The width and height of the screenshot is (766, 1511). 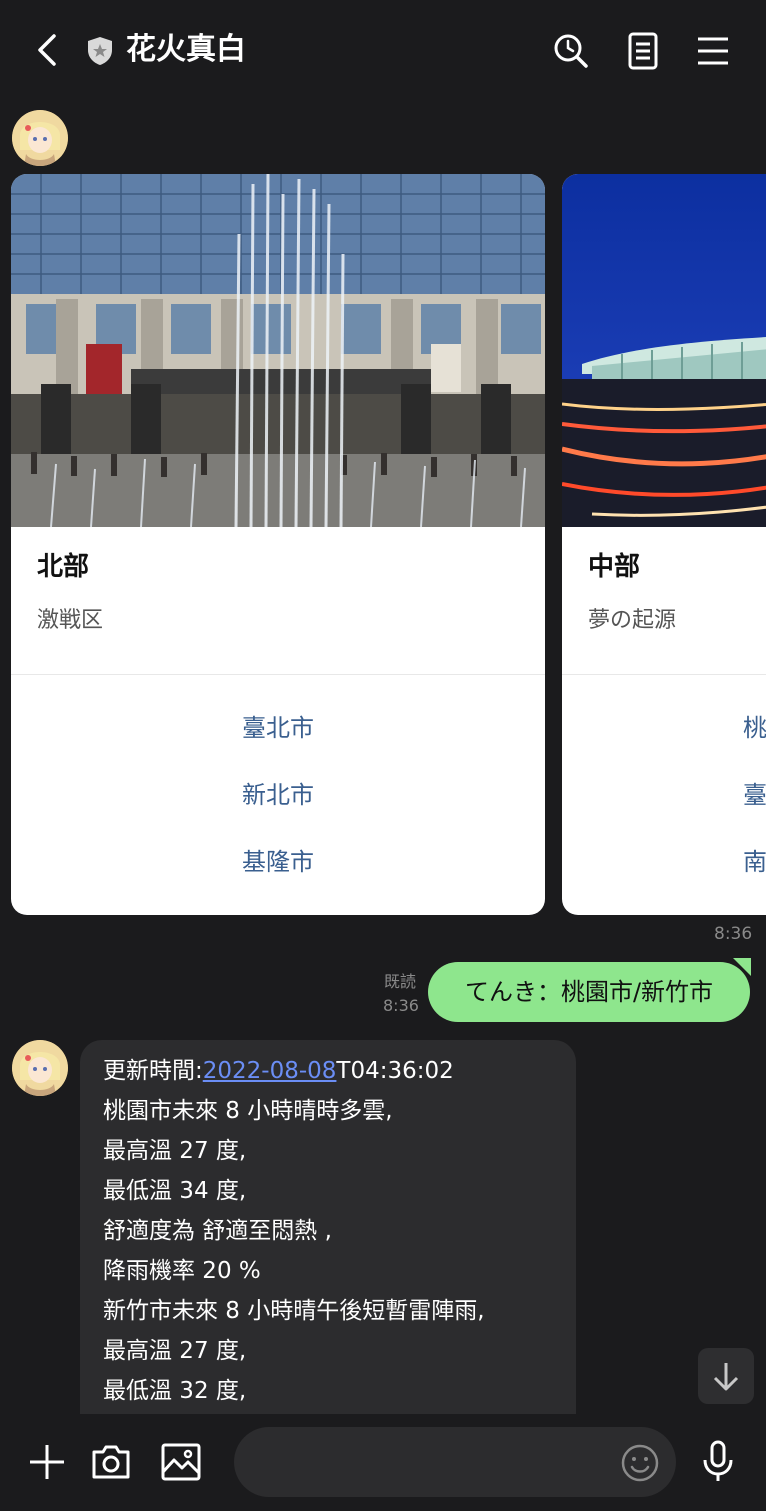 What do you see at coordinates (175, 1391) in the screenshot?
I see `message-line: 最低溫 32 度,` at bounding box center [175, 1391].